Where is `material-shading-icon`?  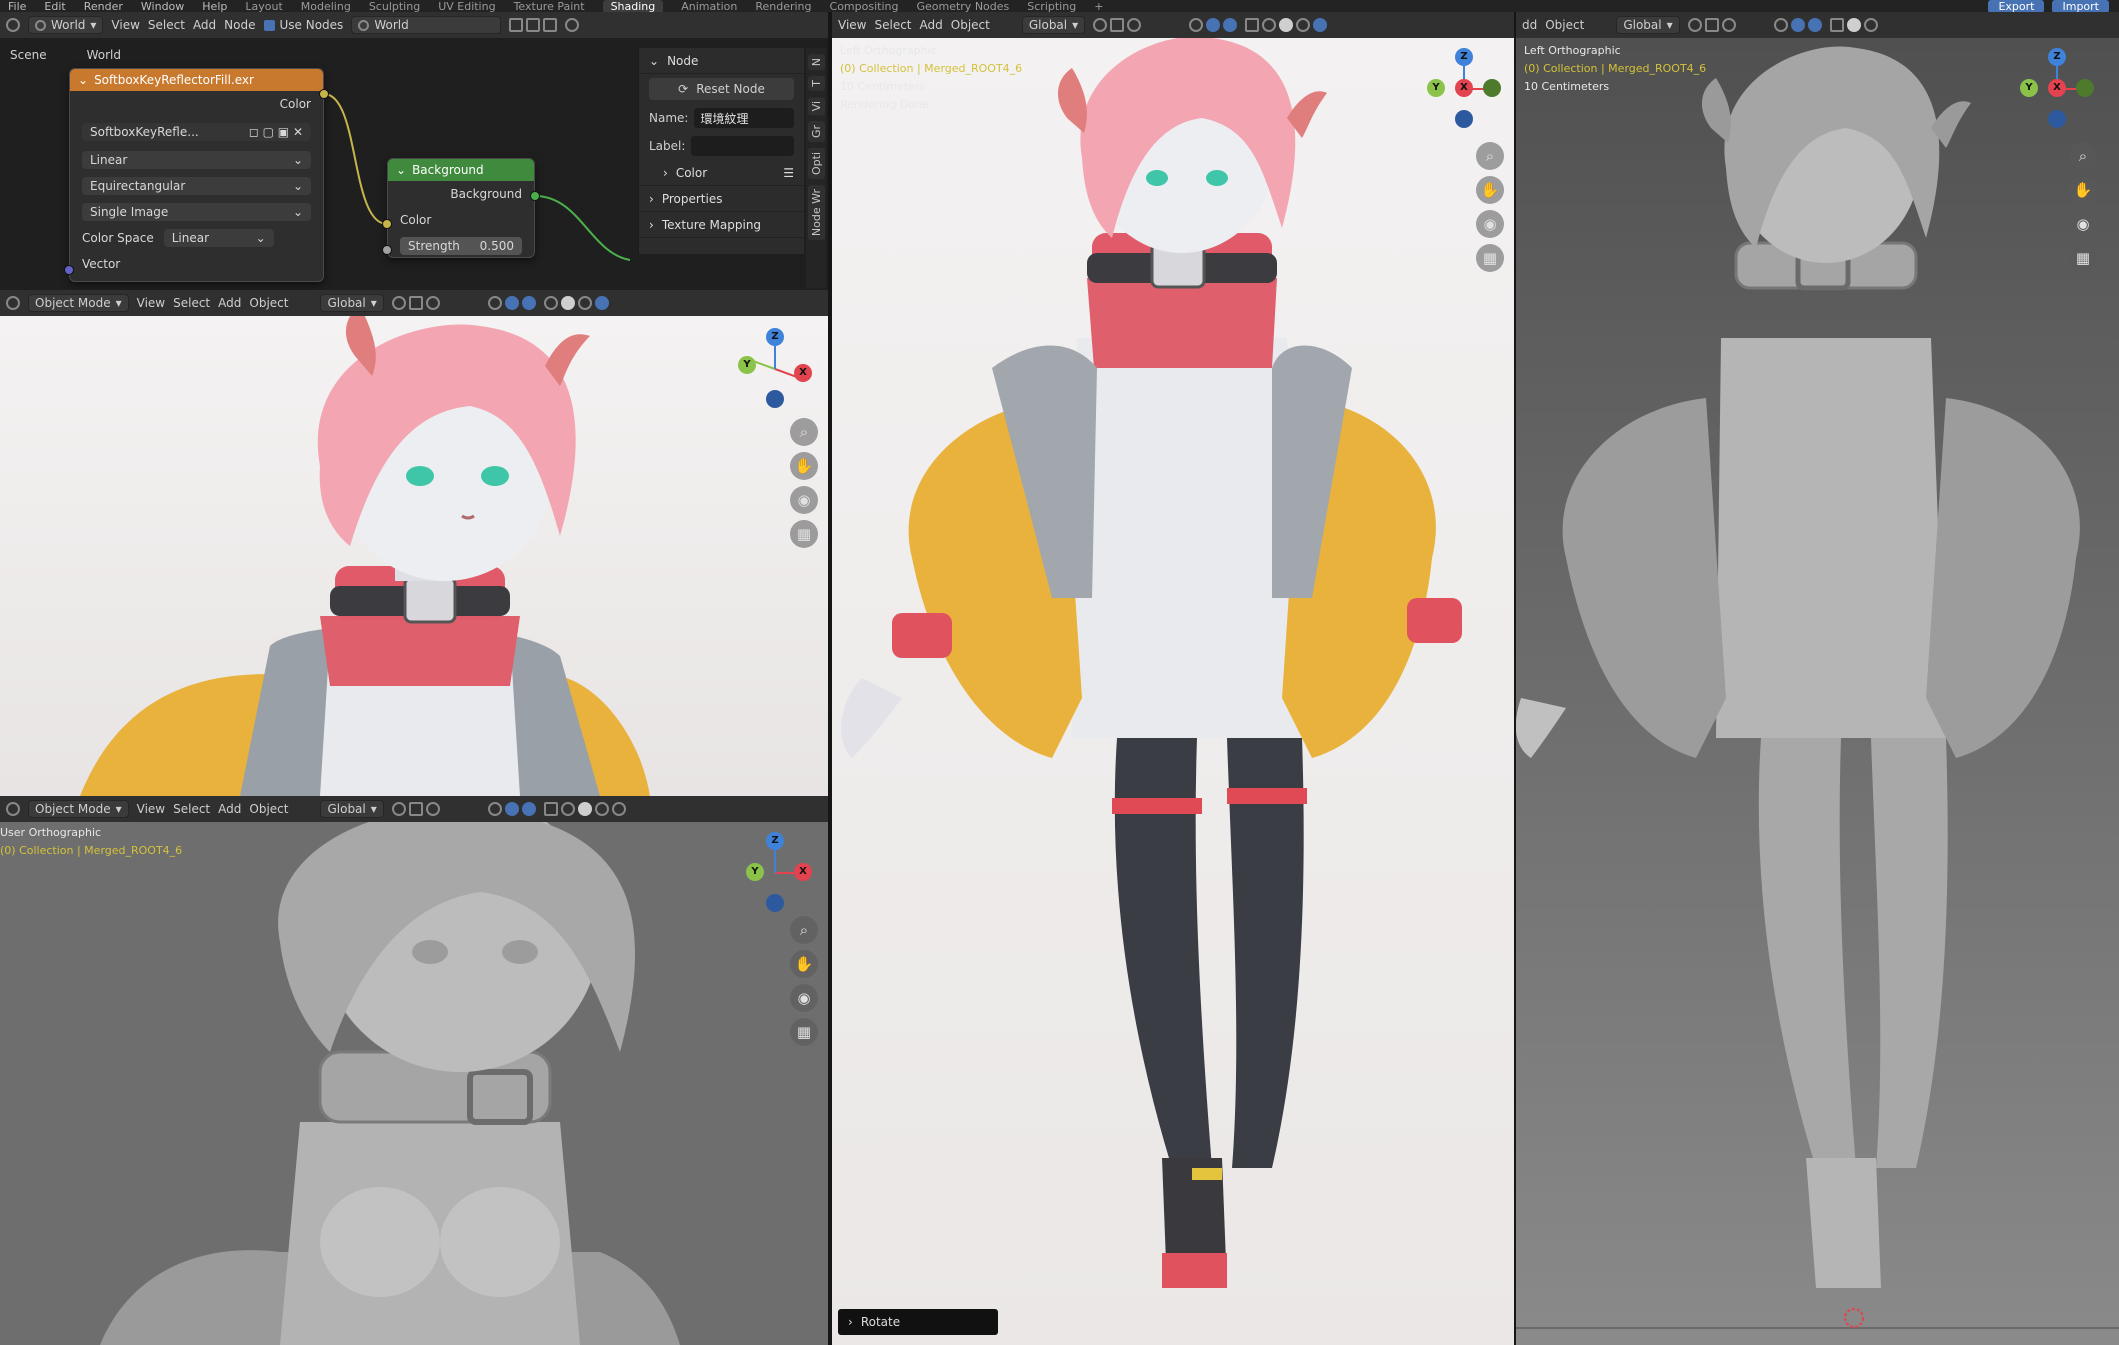 material-shading-icon is located at coordinates (601, 809).